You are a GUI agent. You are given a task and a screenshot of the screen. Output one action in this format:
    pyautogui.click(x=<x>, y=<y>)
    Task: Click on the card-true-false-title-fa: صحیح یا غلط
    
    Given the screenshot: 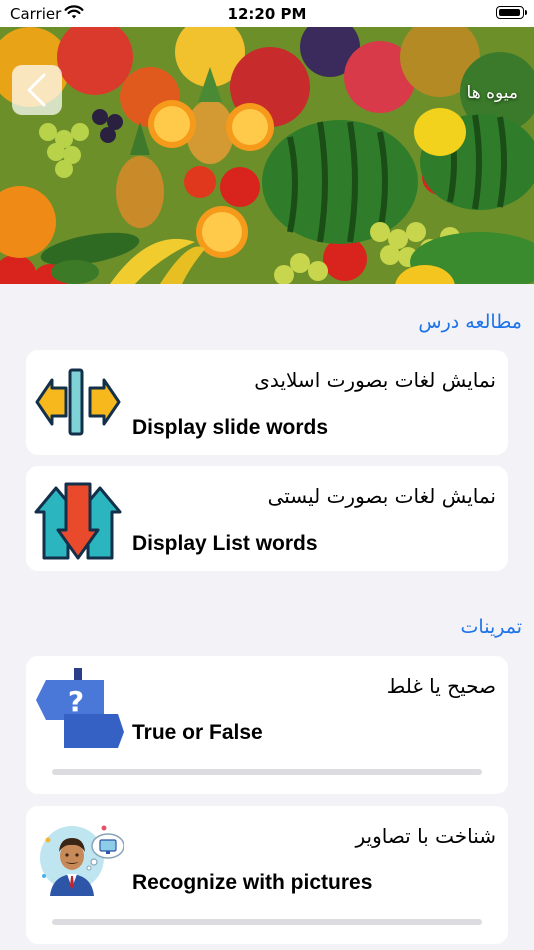 What is the action you would take?
    pyautogui.click(x=441, y=686)
    